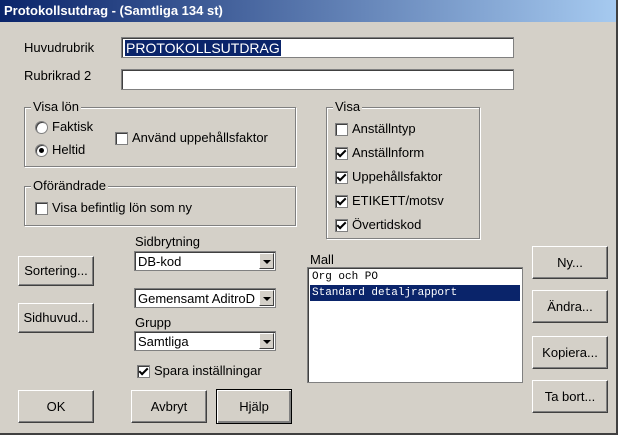  I want to click on huvudrubrik-label: Huvudrubrik, so click(59, 47).